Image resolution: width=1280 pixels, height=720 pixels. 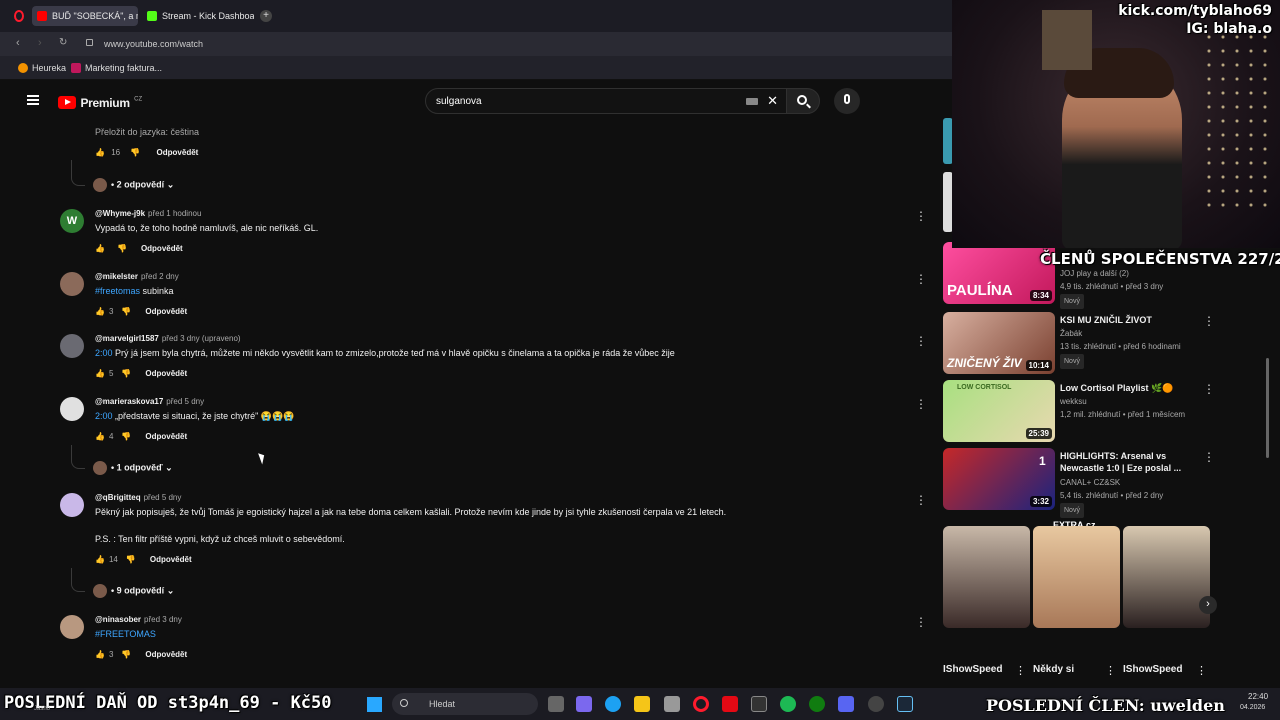 I want to click on short-title: Někdy si, so click(x=1053, y=669).